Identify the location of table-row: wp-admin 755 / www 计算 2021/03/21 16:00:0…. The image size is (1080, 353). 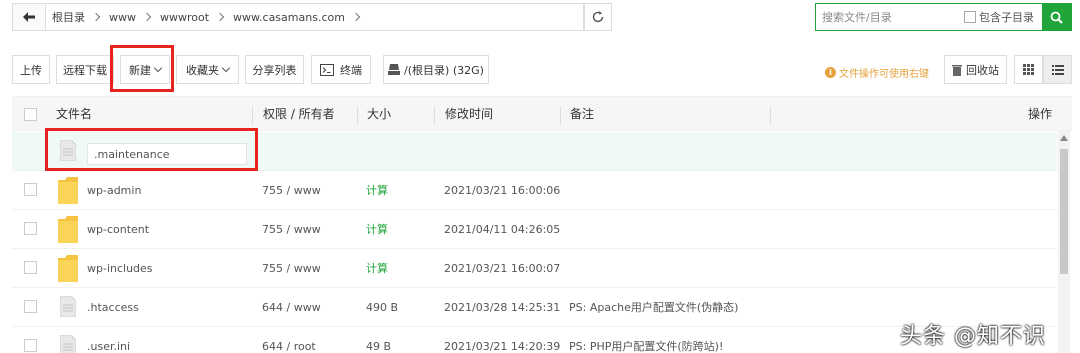
(534, 190).